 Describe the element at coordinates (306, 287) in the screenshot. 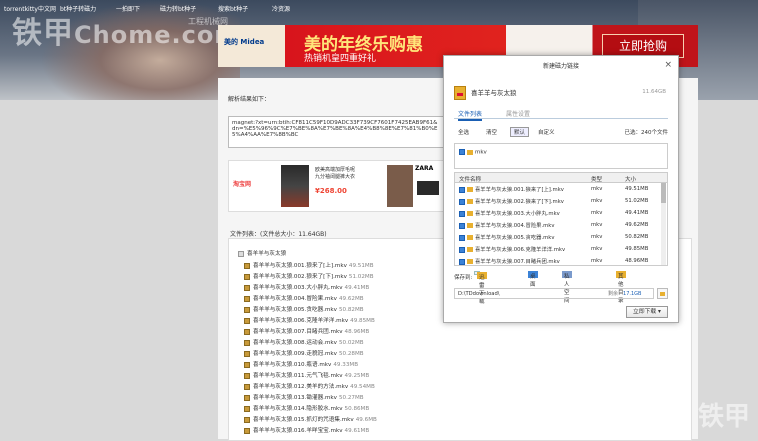

I see `tree-row: 喜羊羊与灰太狼.003.大小胖丸.mkv 49.41MB` at that location.